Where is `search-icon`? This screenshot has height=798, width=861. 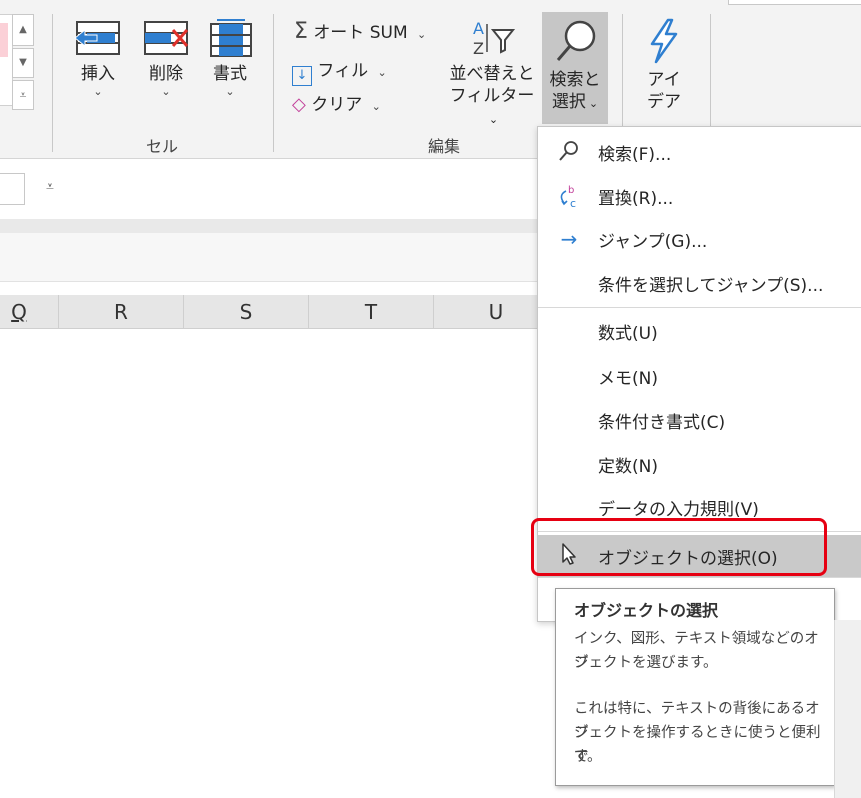 search-icon is located at coordinates (569, 152).